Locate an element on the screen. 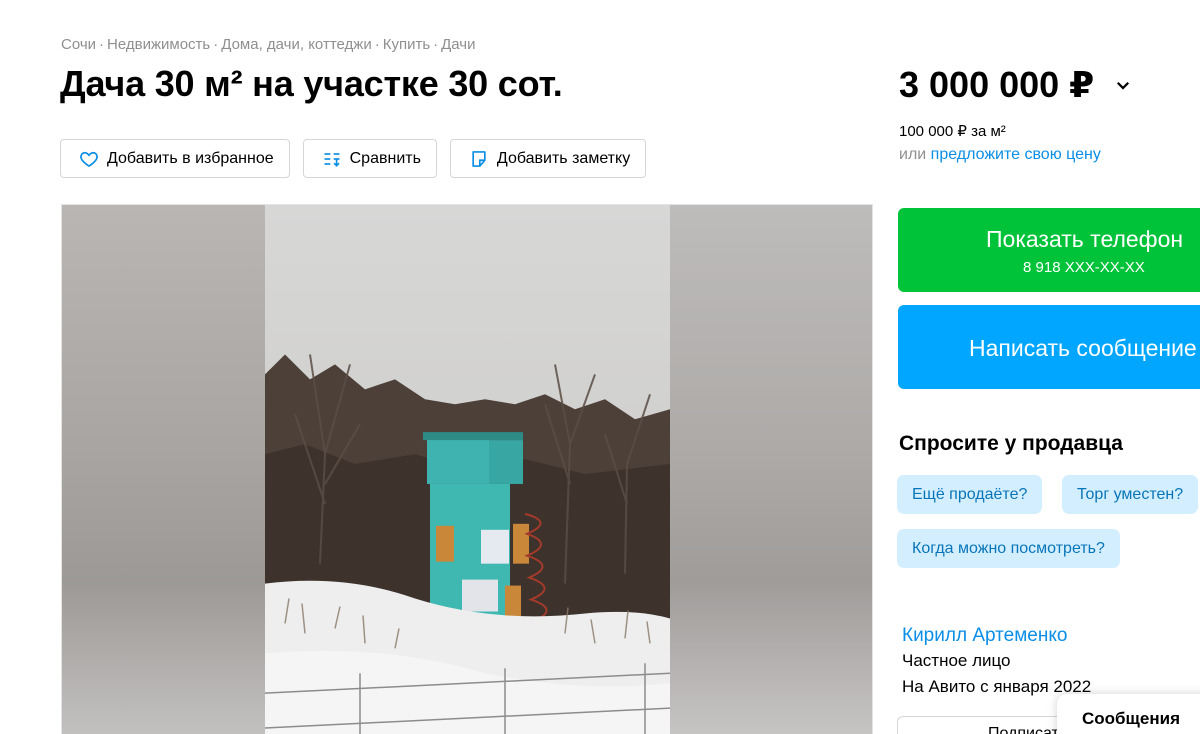  page-title: Дача 30 м² на участке 30 сот. is located at coordinates (311, 83).